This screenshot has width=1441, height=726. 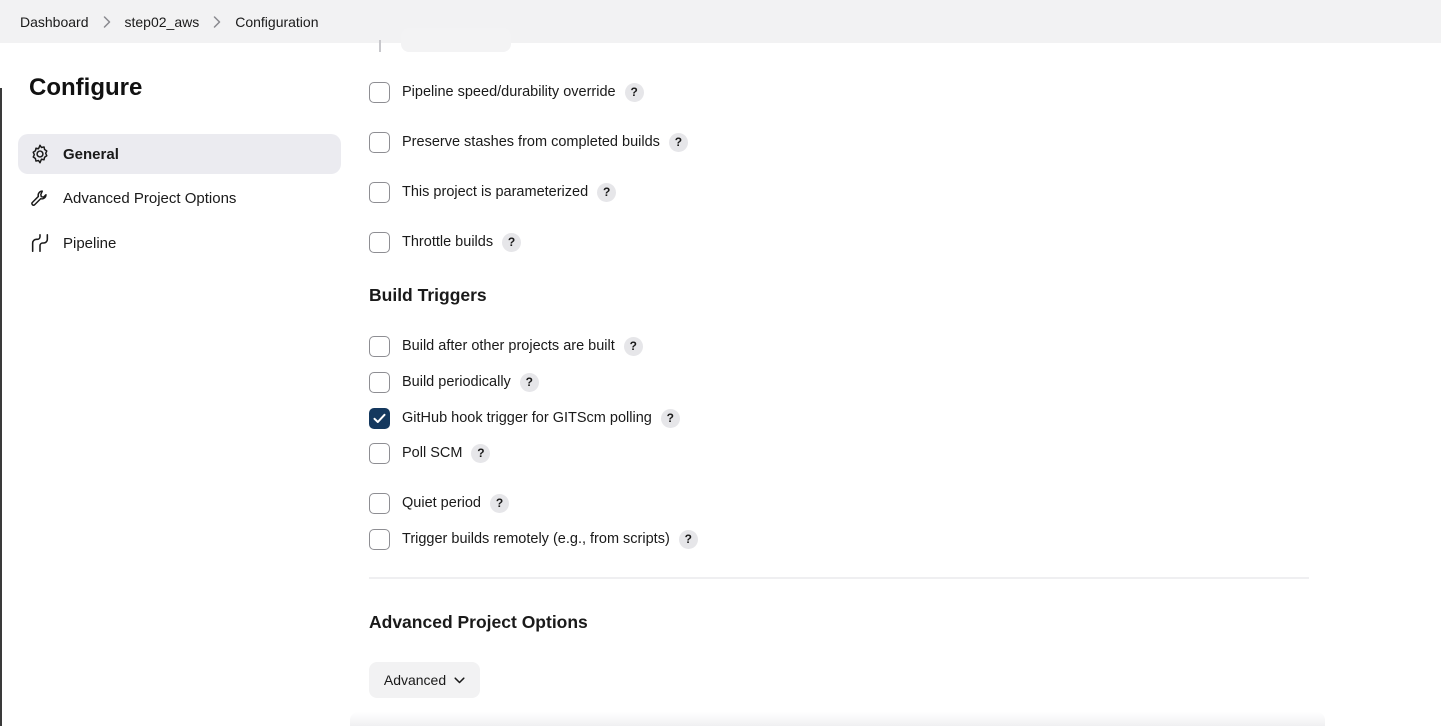 I want to click on chevron-down-icon, so click(x=459, y=679).